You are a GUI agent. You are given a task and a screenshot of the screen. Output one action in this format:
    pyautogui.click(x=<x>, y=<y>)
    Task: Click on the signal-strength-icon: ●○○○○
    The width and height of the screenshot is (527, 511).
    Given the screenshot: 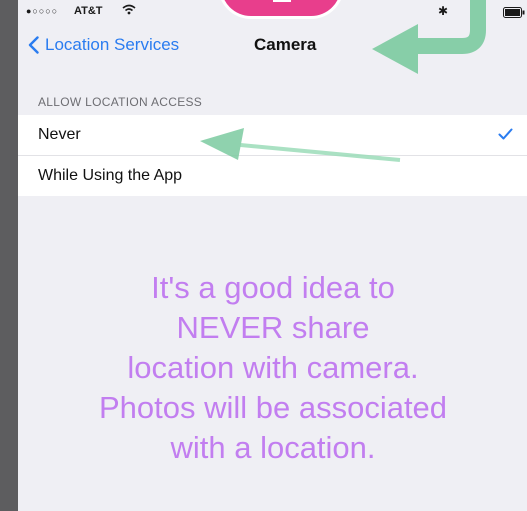 What is the action you would take?
    pyautogui.click(x=42, y=11)
    